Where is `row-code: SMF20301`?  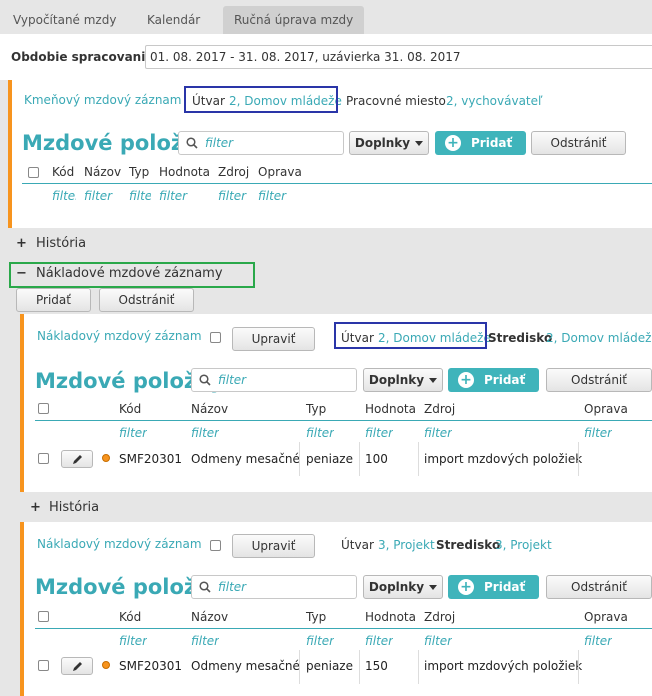
row-code: SMF20301 is located at coordinates (151, 666).